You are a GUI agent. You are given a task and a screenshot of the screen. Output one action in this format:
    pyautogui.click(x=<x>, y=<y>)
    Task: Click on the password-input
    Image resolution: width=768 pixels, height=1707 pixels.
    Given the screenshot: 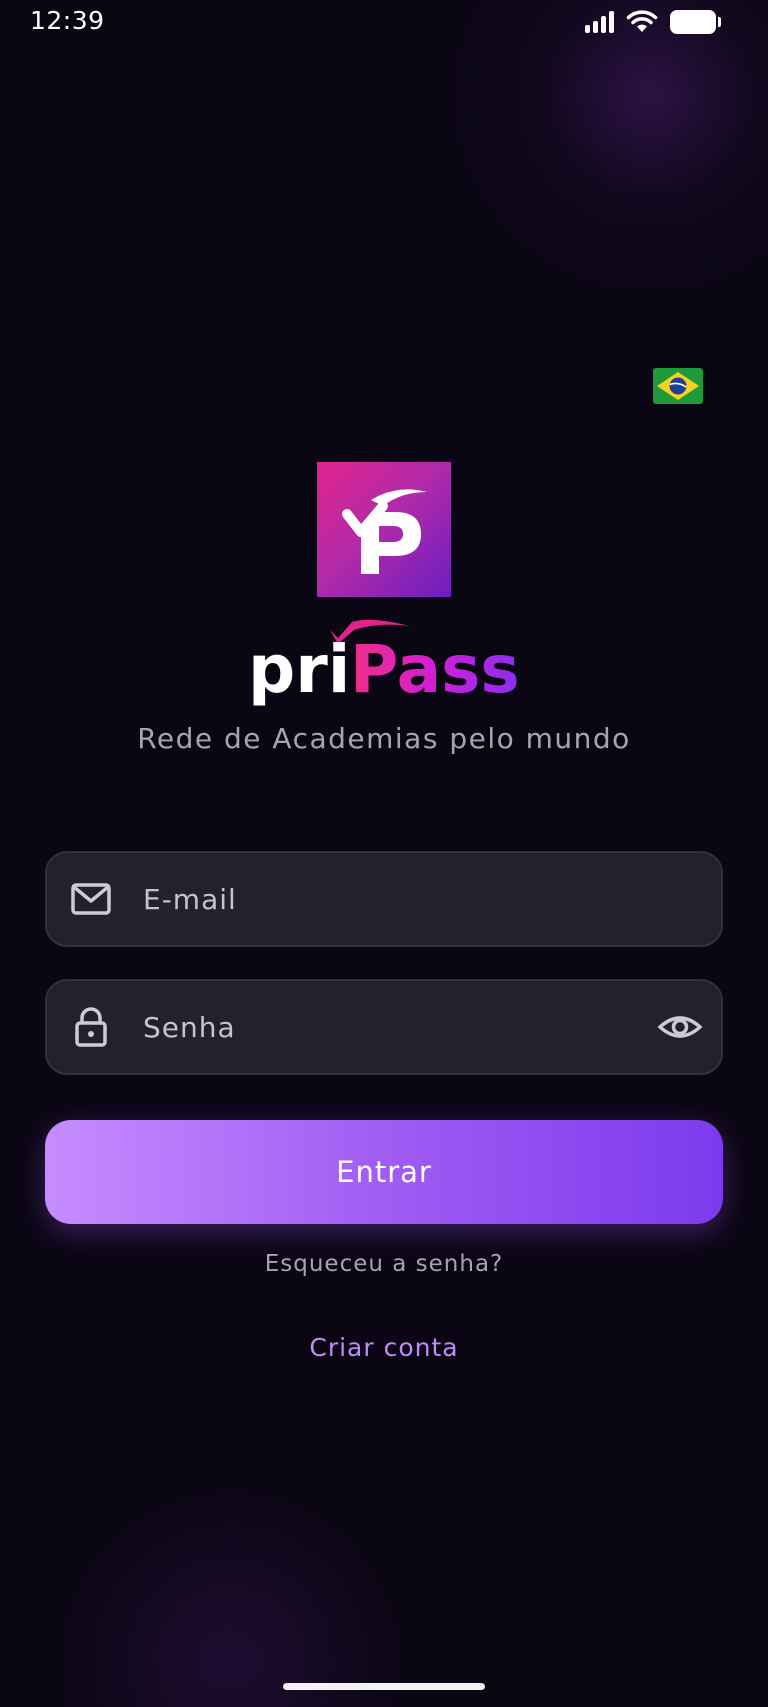 What is the action you would take?
    pyautogui.click(x=393, y=1027)
    